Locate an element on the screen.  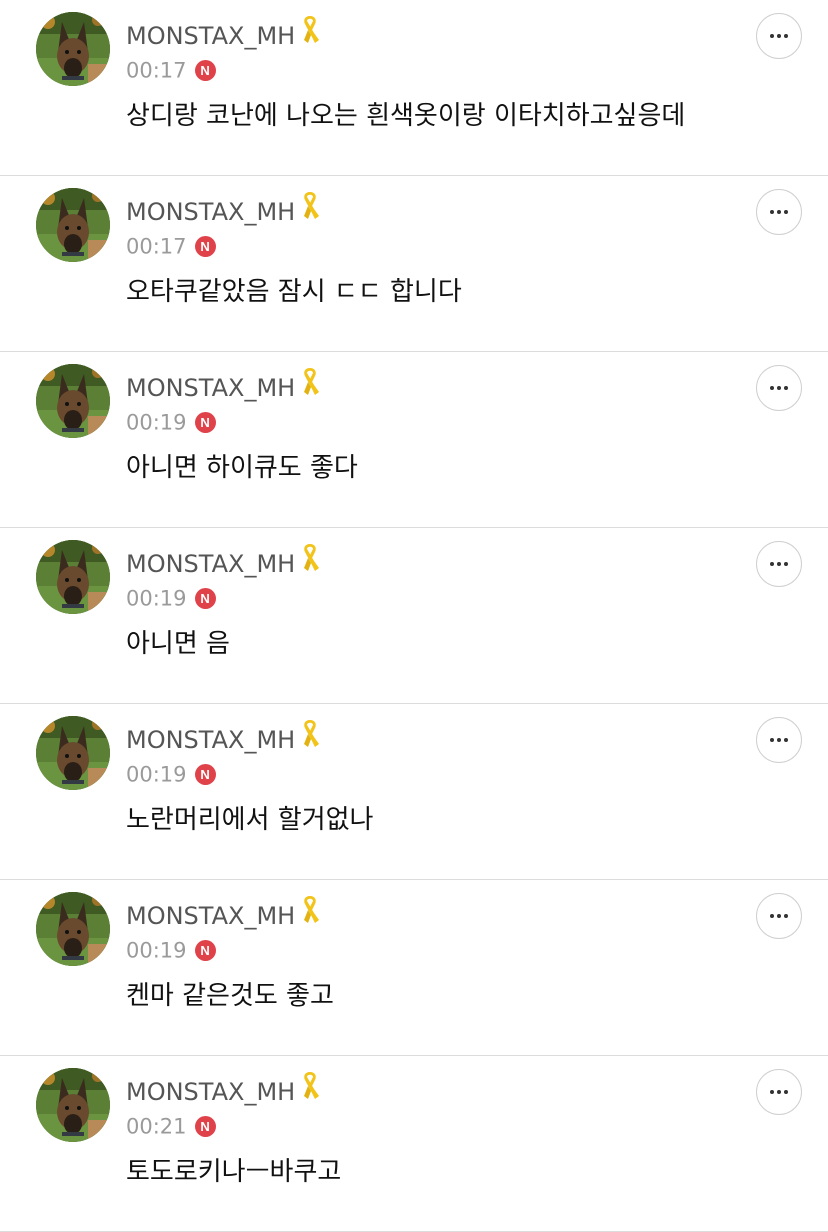
comment-text: 켄마 같은것도 좋고 is located at coordinates (230, 996).